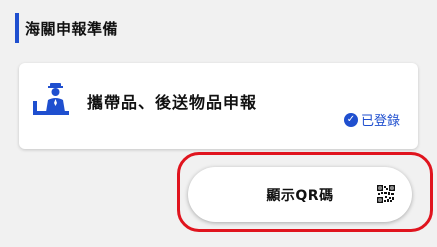 This screenshot has height=247, width=437. Describe the element at coordinates (172, 102) in the screenshot. I see `card-title: 攜帶品、後送物品申報` at that location.